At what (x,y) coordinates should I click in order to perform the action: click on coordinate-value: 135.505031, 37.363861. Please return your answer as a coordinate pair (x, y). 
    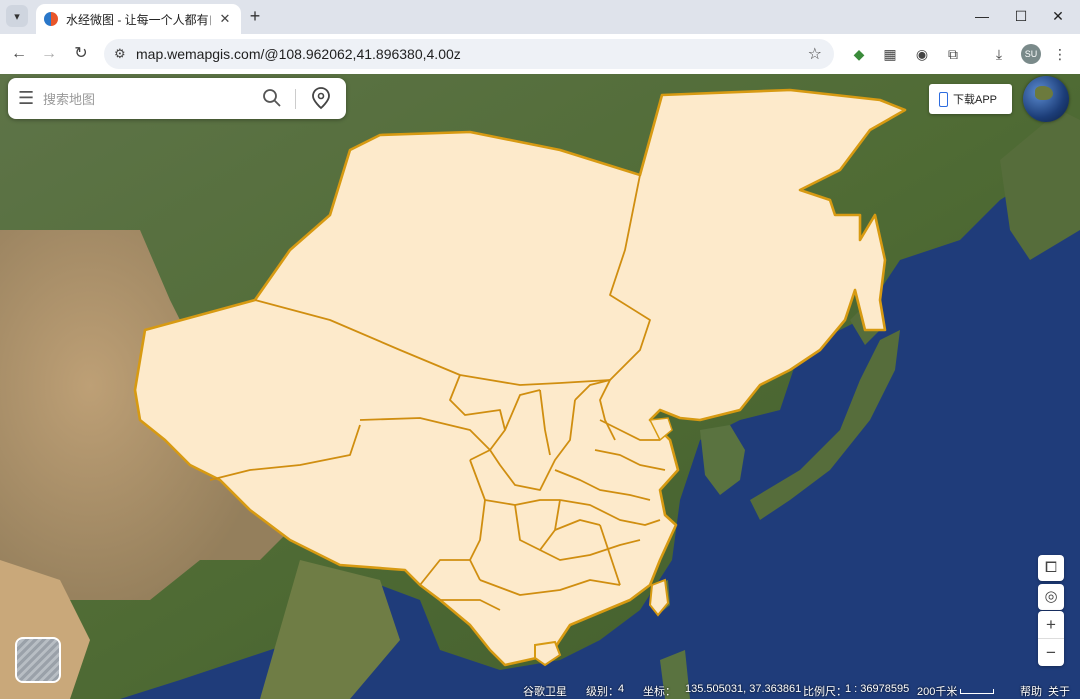
    Looking at the image, I should click on (743, 689).